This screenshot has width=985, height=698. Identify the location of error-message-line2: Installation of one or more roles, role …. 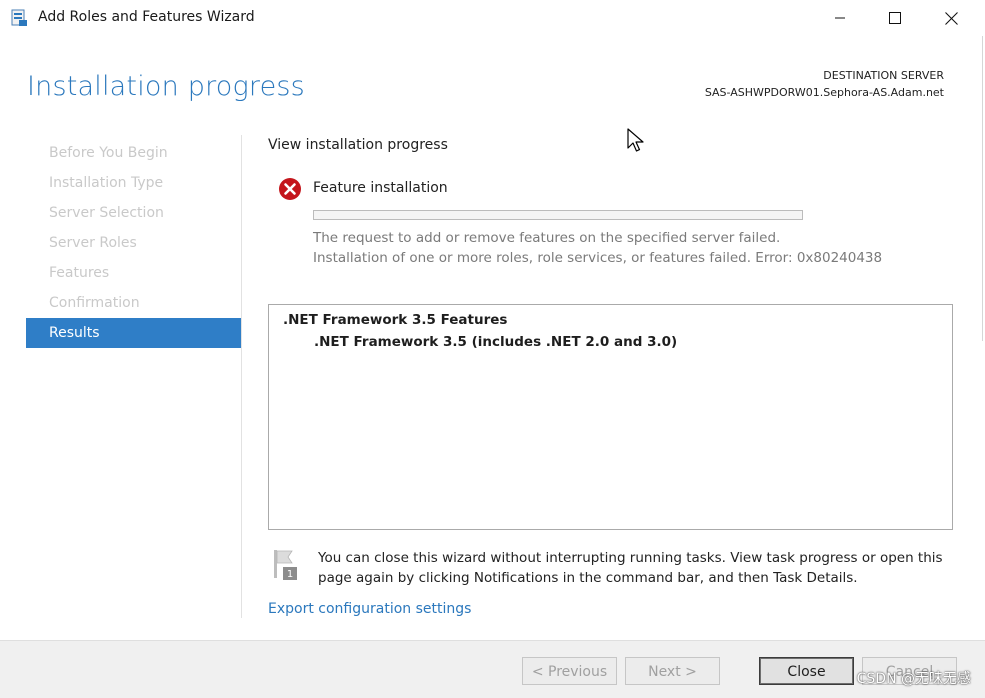
(598, 258).